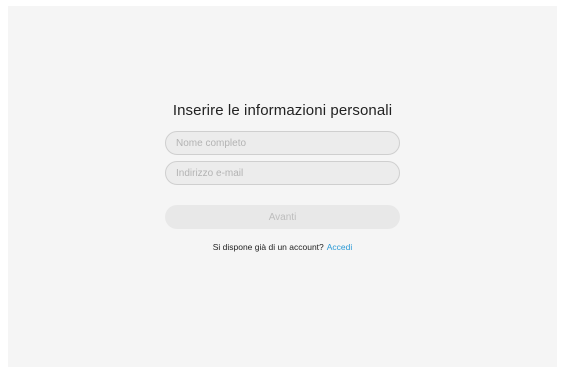 The width and height of the screenshot is (566, 375). What do you see at coordinates (282, 110) in the screenshot?
I see `form-title: Inserire le informazioni personali` at bounding box center [282, 110].